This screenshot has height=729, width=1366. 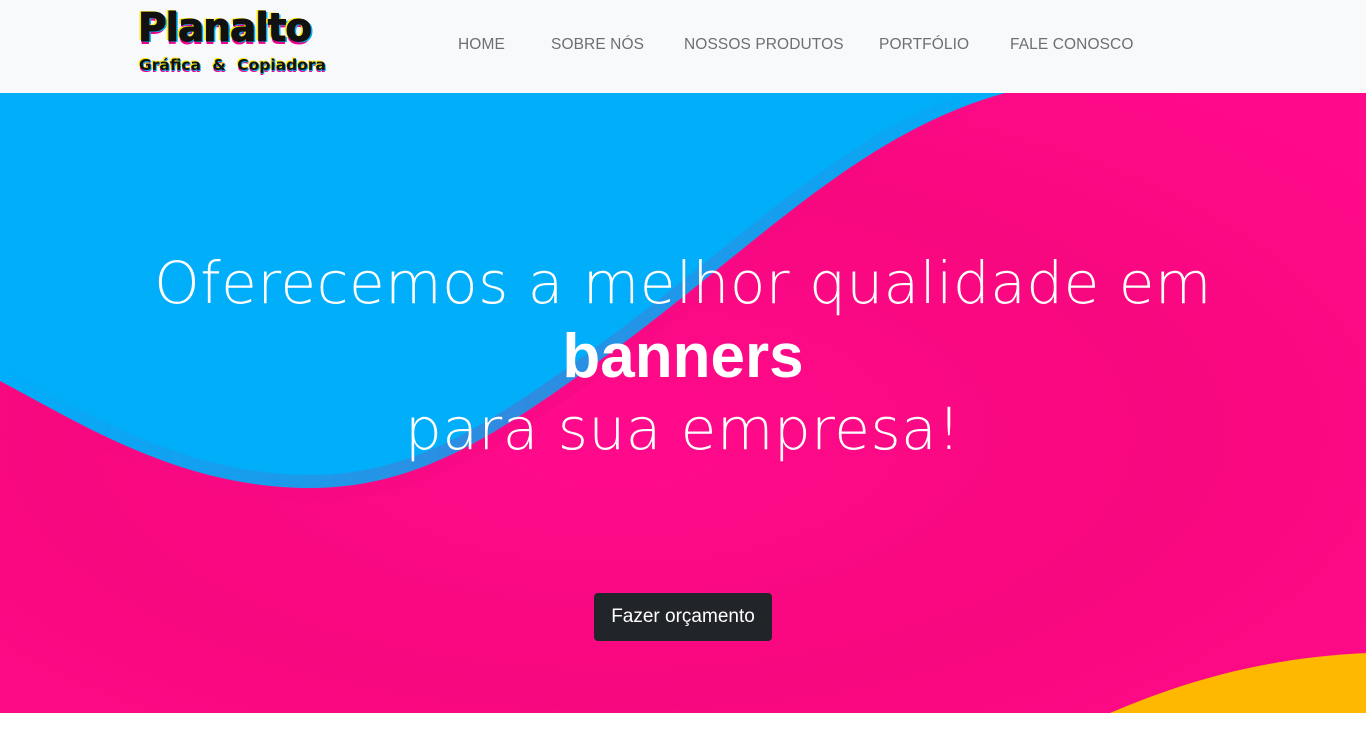 What do you see at coordinates (1072, 45) in the screenshot?
I see `nav-item-fale-conosco: FALE CONOSCO` at bounding box center [1072, 45].